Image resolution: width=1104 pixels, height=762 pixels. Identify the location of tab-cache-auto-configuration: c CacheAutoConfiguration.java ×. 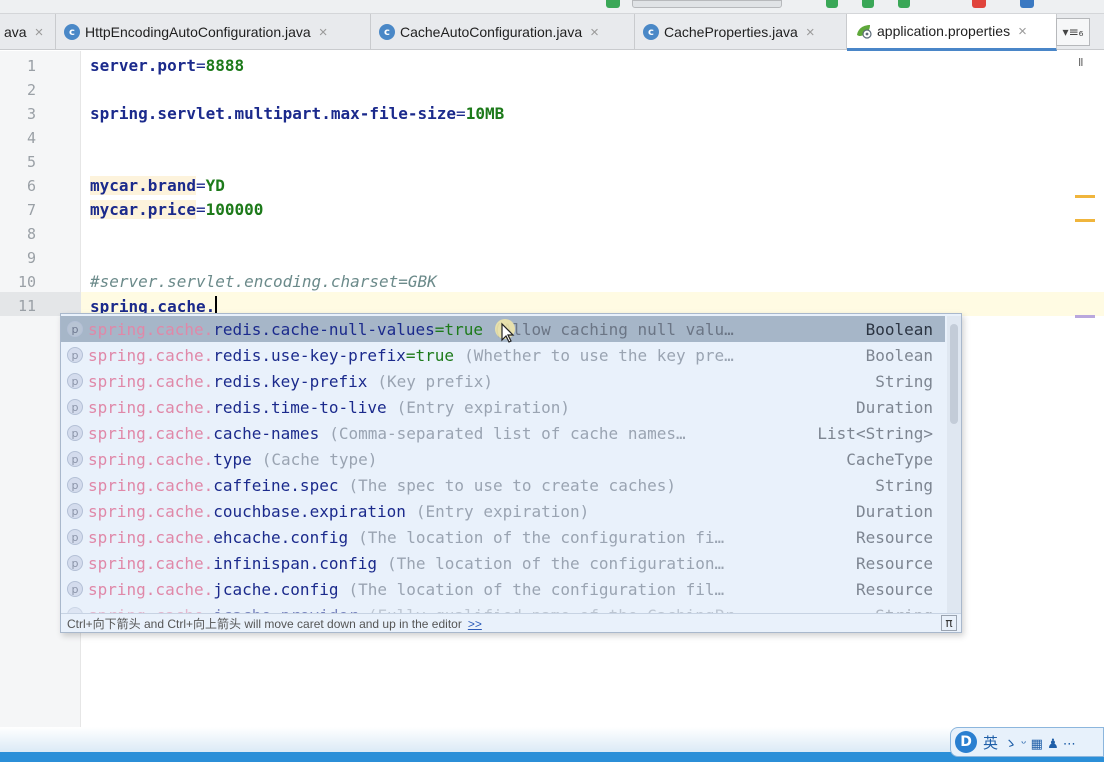
(503, 32).